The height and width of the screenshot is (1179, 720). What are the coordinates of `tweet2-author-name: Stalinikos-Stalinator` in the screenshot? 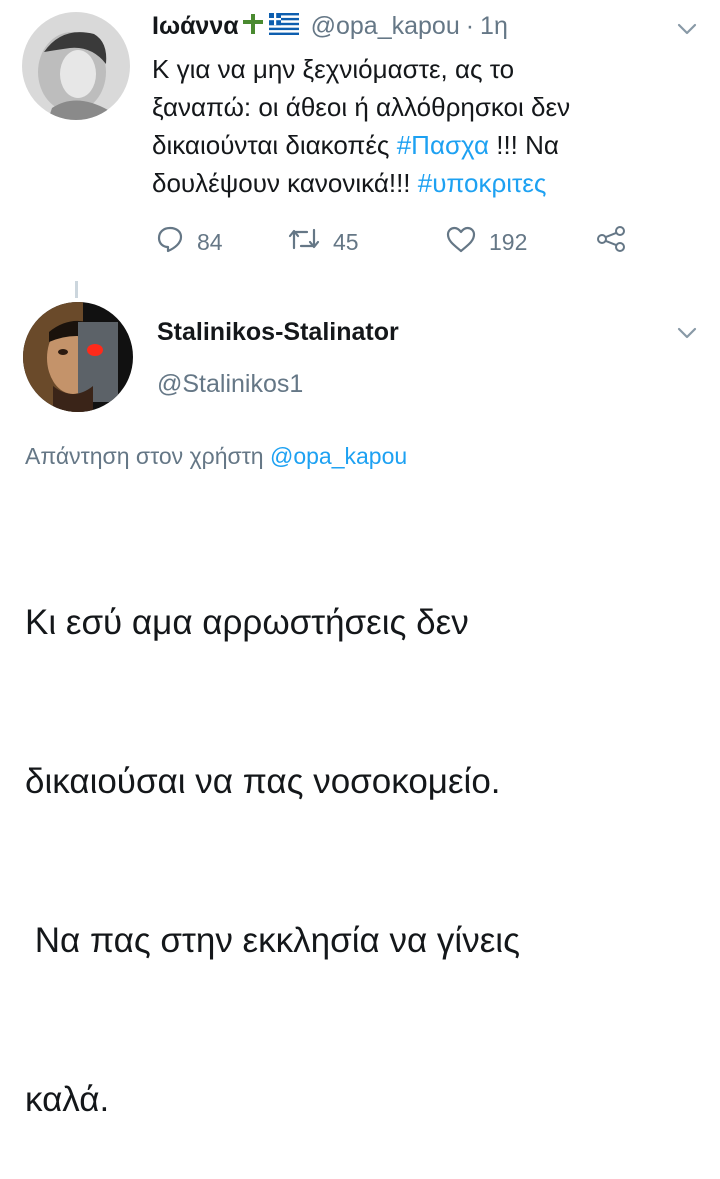 It's located at (278, 332).